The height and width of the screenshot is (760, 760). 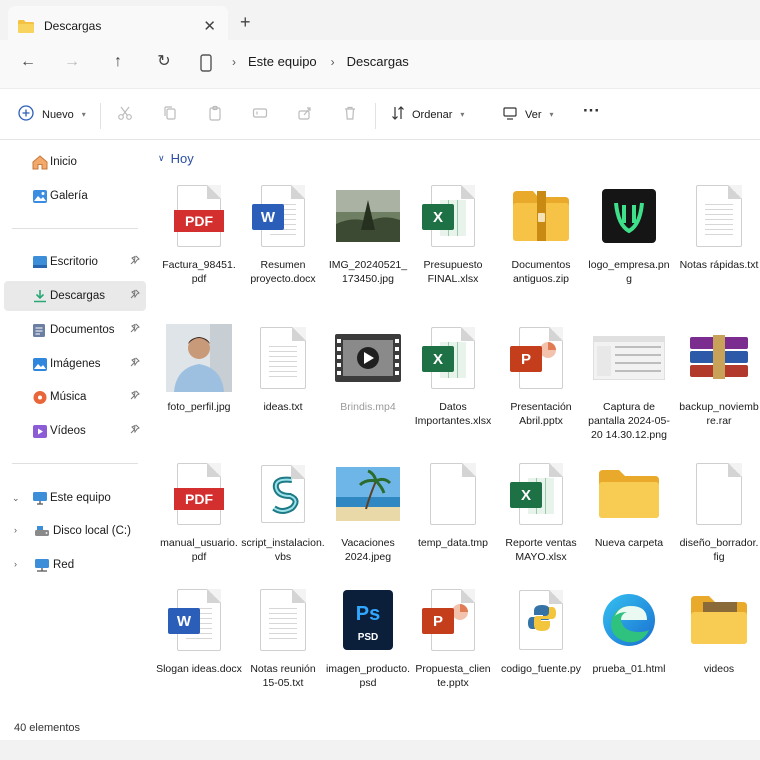 What do you see at coordinates (75, 531) in the screenshot?
I see `sidebar-item-disco-local: › Disco local (C:)` at bounding box center [75, 531].